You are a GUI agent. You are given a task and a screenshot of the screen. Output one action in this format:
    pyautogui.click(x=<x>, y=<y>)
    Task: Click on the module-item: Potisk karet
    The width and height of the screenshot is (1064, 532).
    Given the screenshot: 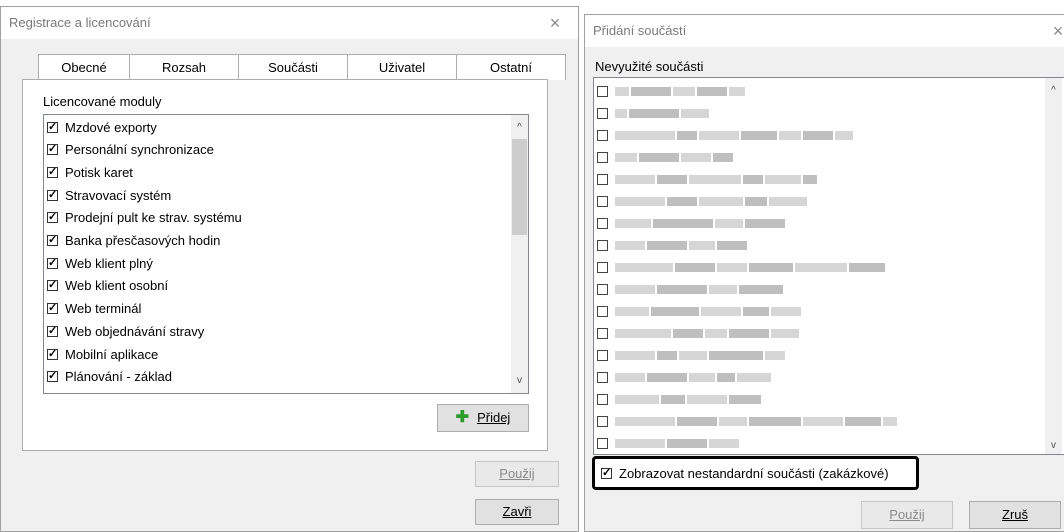 What is the action you would take?
    pyautogui.click(x=90, y=172)
    